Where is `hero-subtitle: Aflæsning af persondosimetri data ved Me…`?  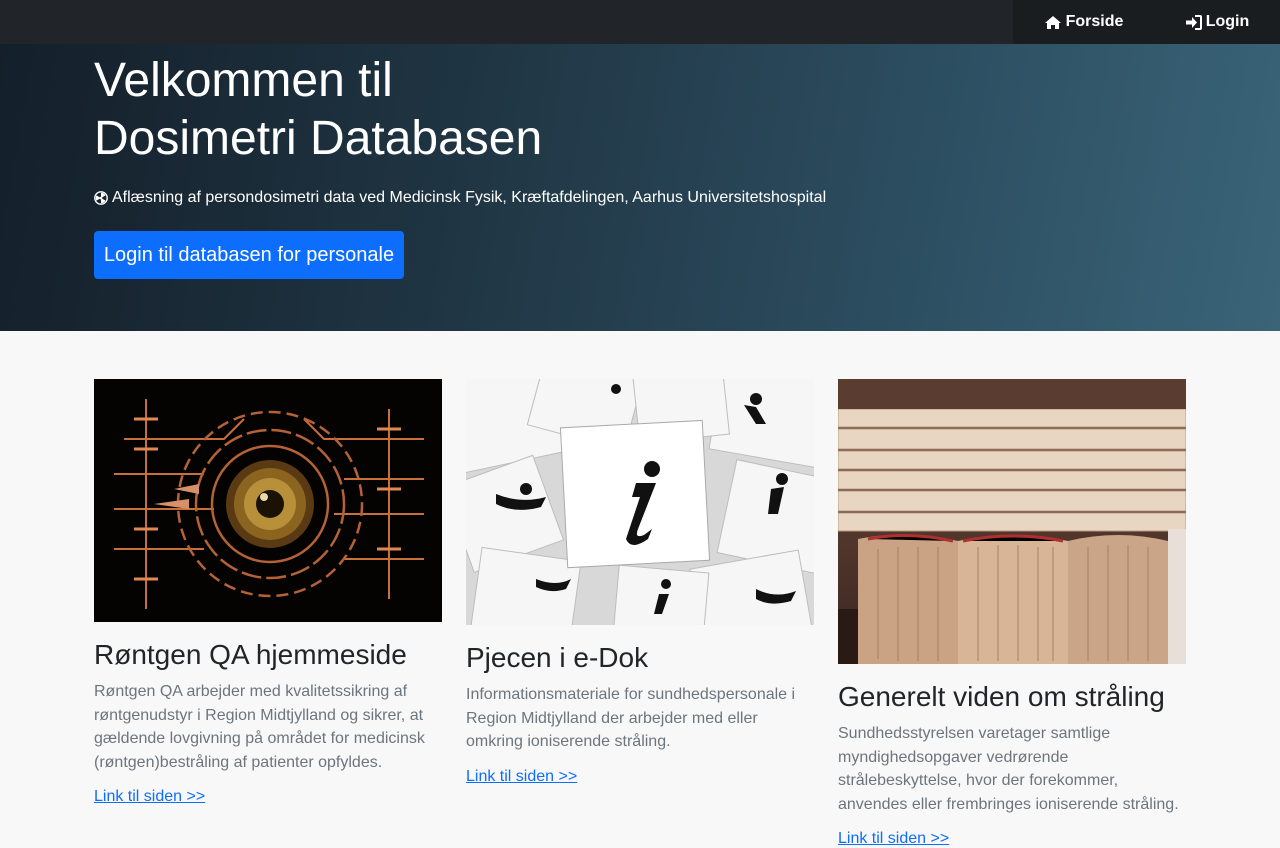 hero-subtitle: Aflæsning af persondosimetri data ved Me… is located at coordinates (460, 198).